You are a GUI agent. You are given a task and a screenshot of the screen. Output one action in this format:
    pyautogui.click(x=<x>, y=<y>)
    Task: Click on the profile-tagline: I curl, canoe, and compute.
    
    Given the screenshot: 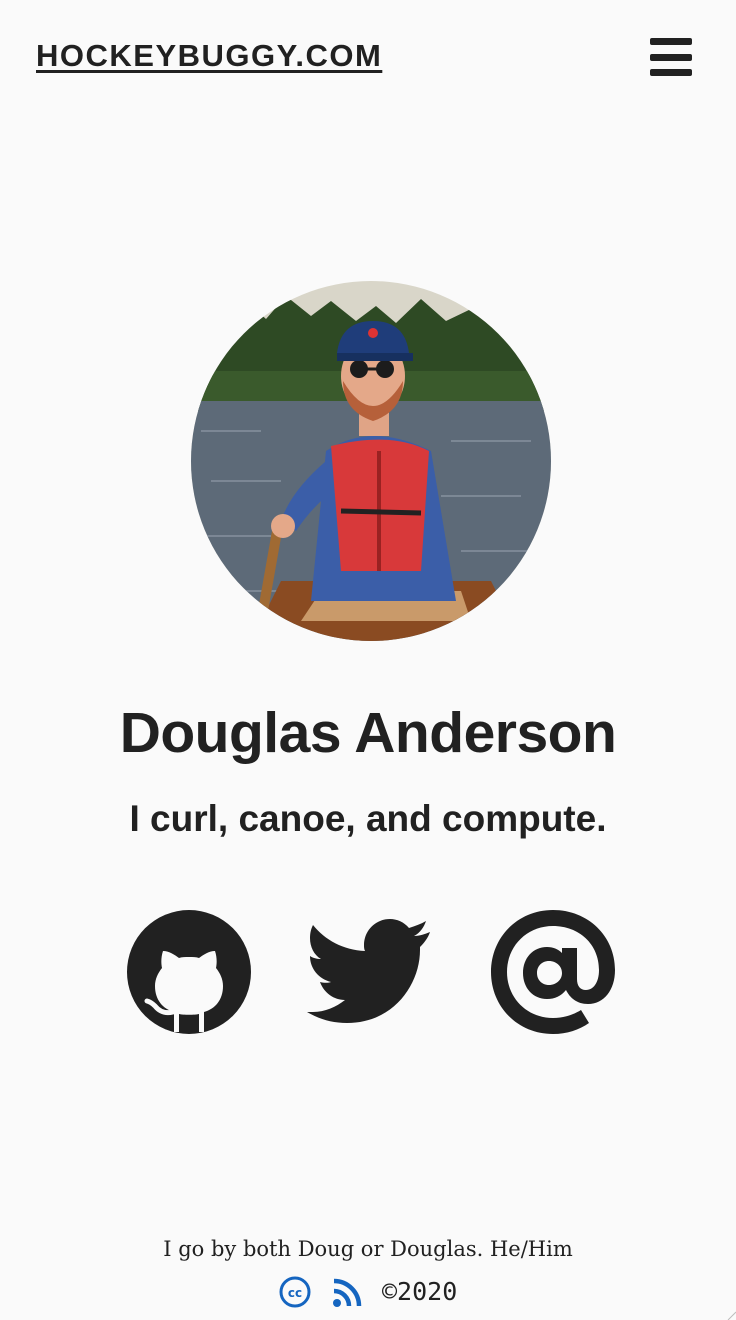 What is the action you would take?
    pyautogui.click(x=368, y=818)
    